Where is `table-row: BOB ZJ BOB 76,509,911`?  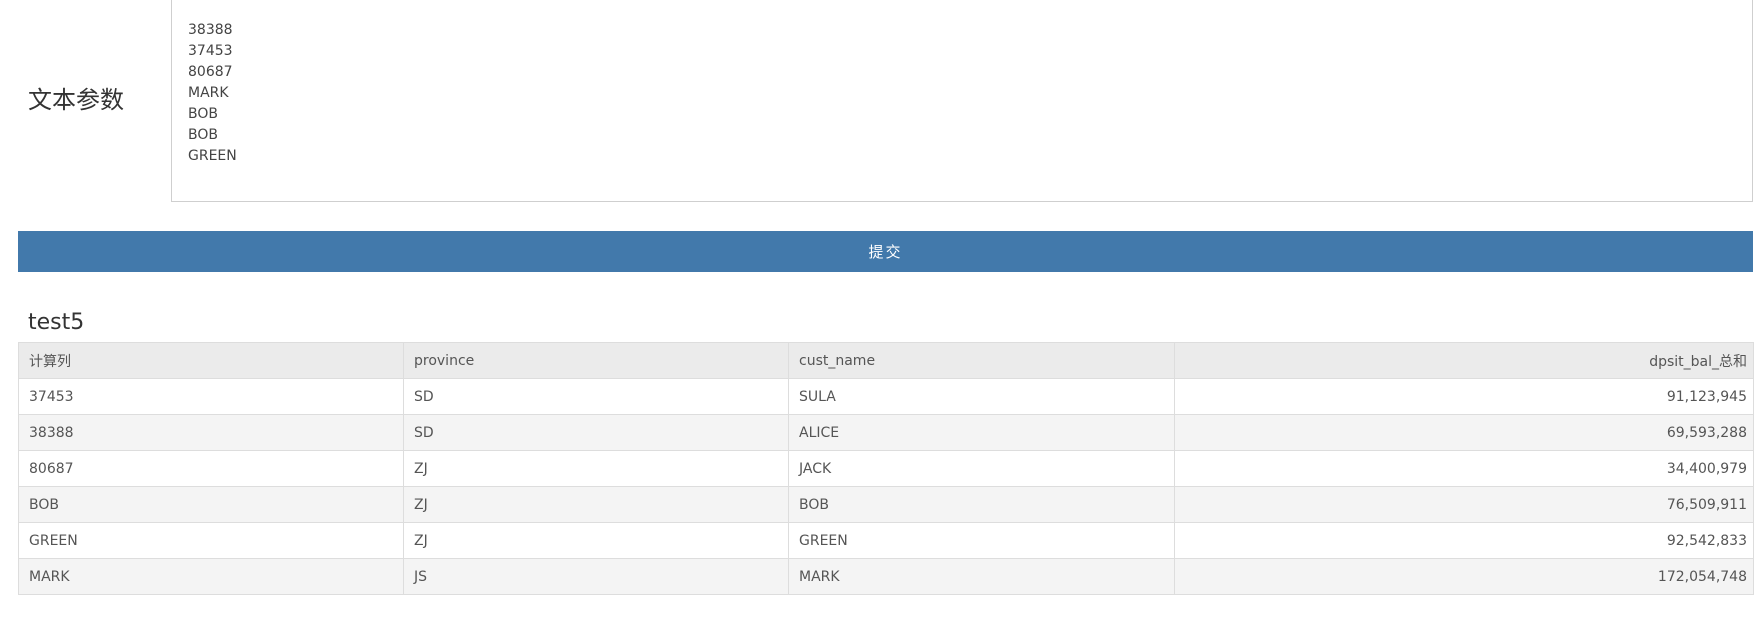
table-row: BOB ZJ BOB 76,509,911 is located at coordinates (886, 504).